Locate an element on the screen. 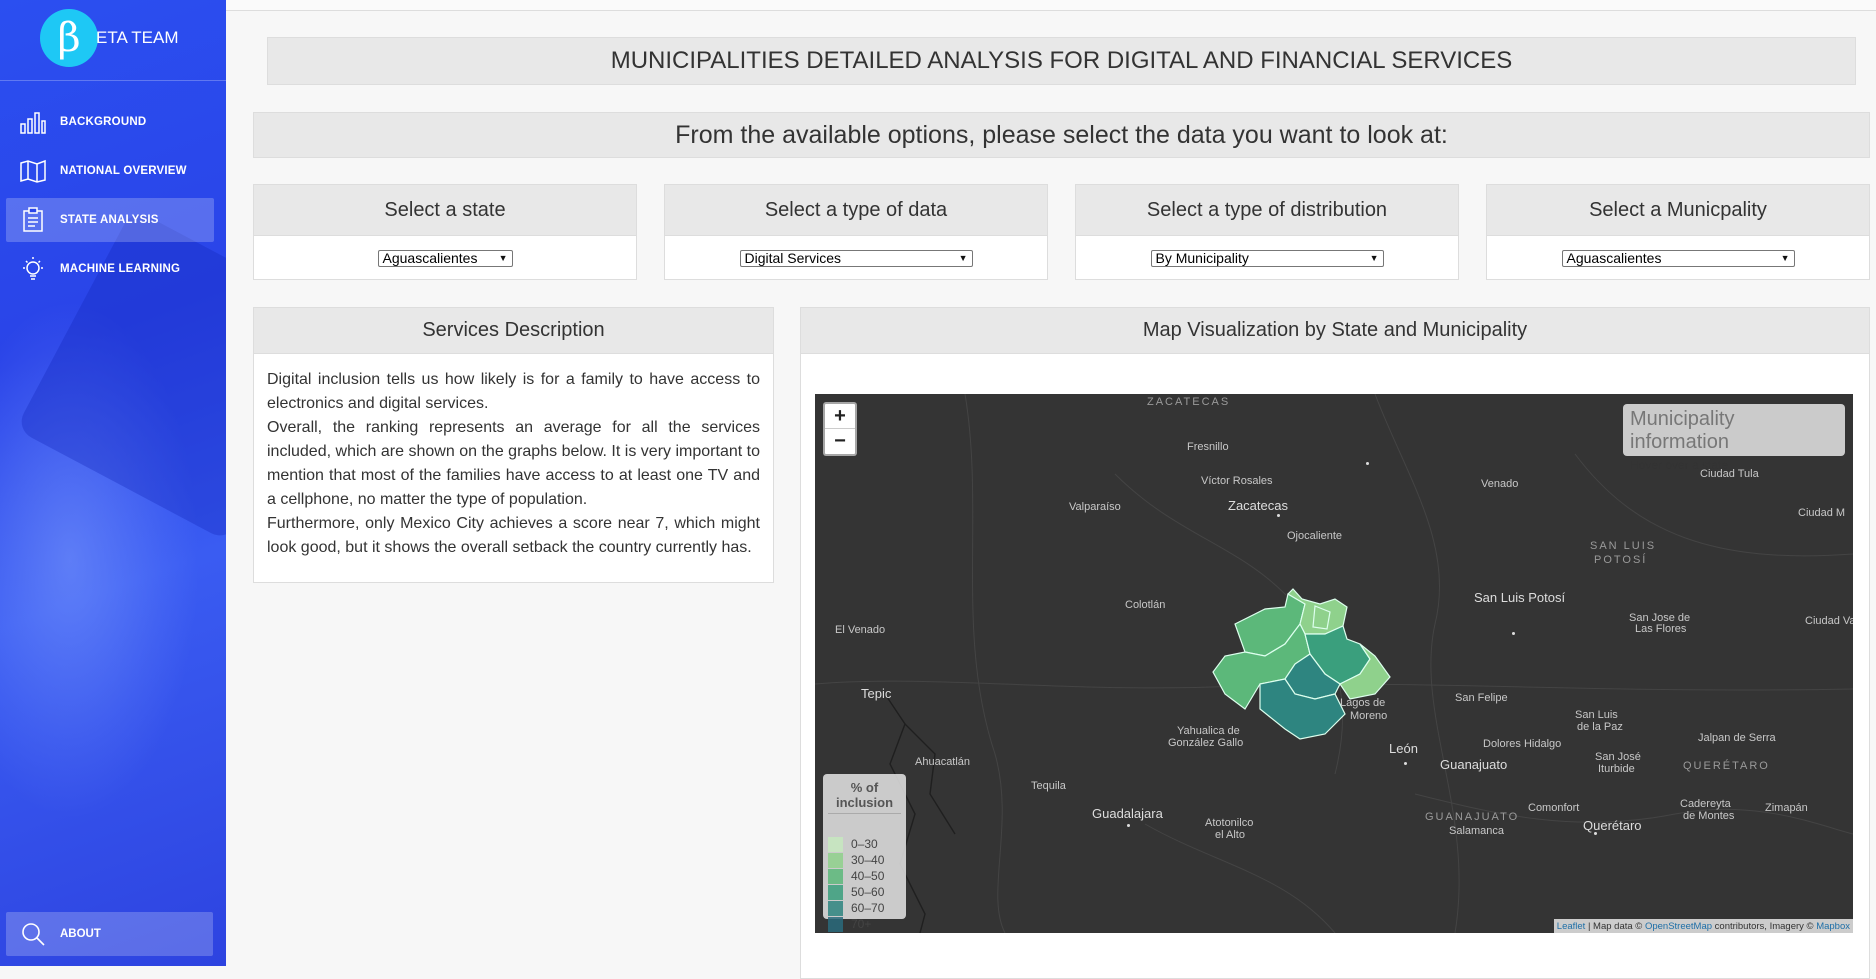 The width and height of the screenshot is (1876, 979). legend-item: 30–40 is located at coordinates (864, 860).